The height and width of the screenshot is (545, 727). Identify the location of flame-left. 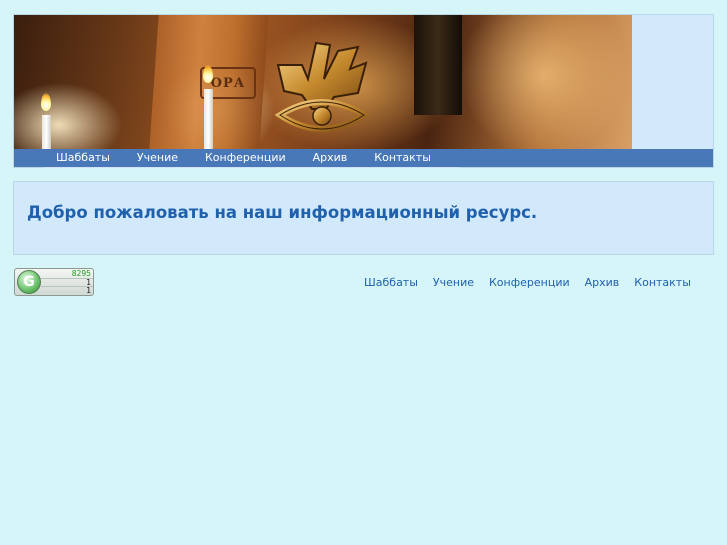
(46, 102).